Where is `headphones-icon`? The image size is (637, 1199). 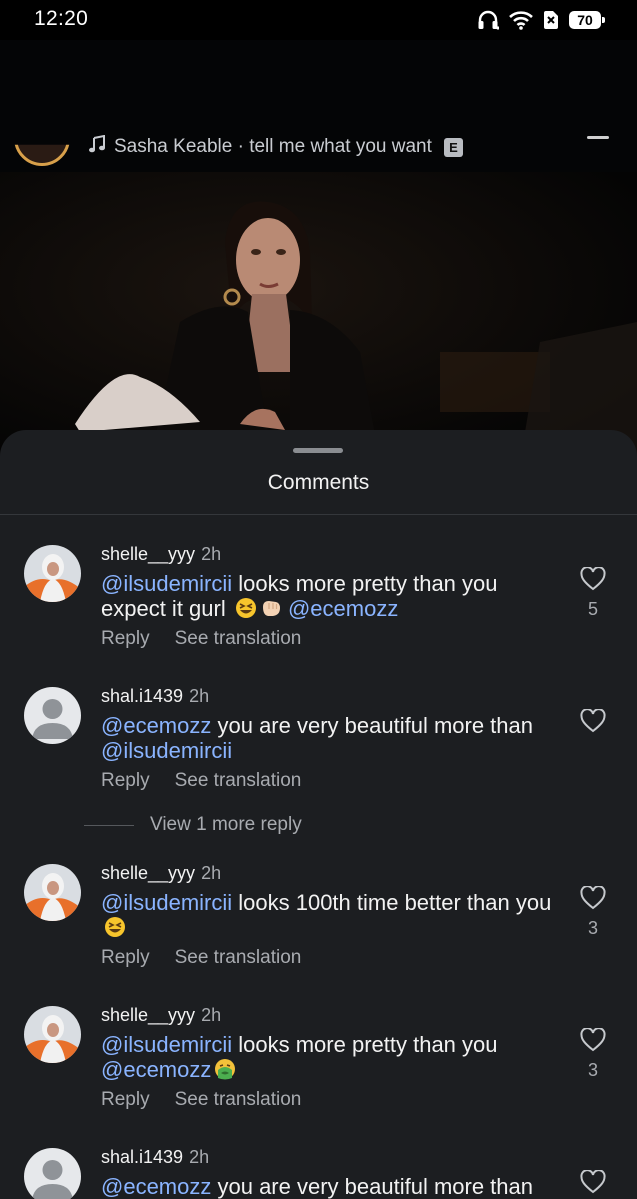 headphones-icon is located at coordinates (488, 20).